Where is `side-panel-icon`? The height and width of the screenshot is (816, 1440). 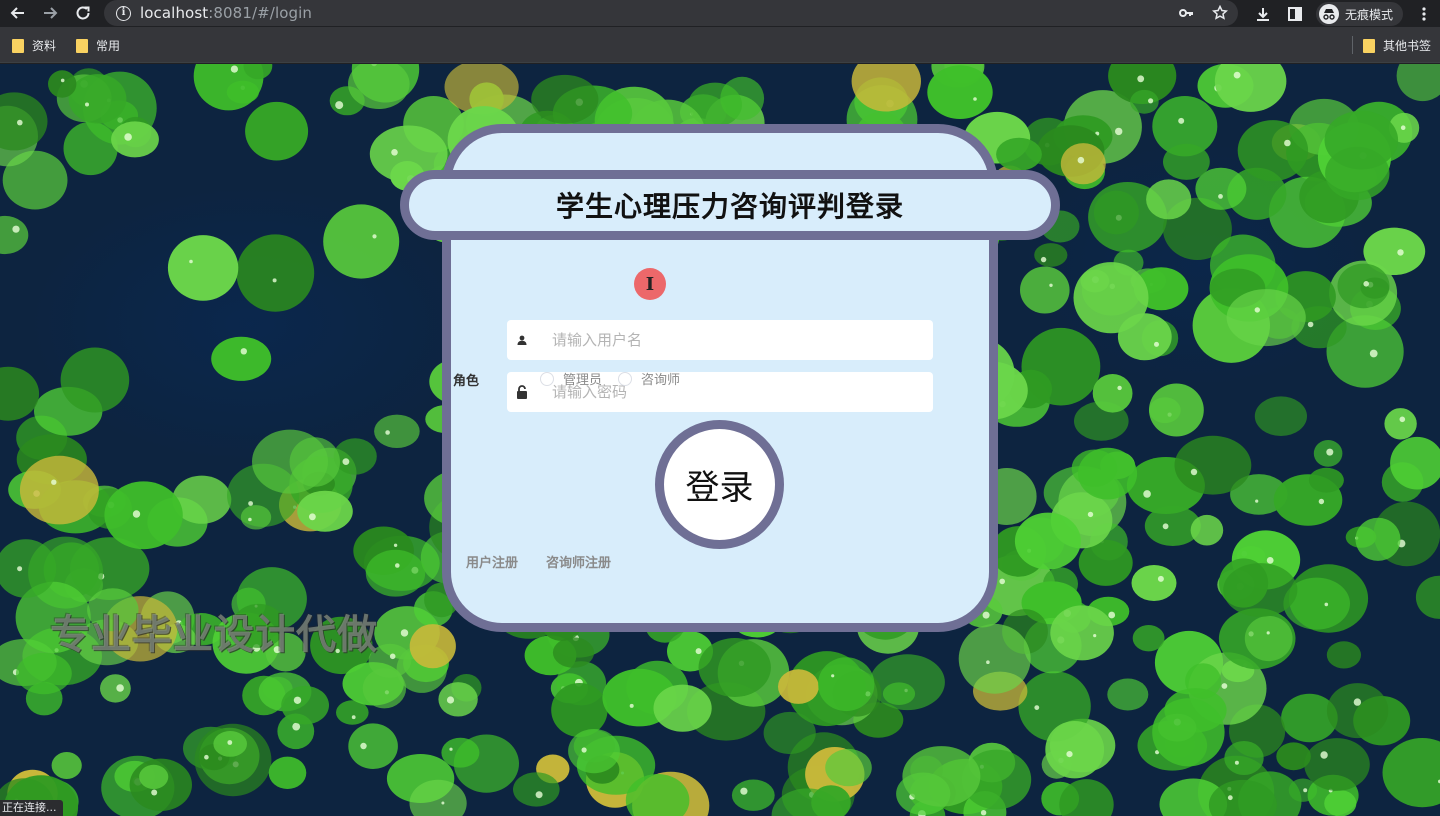 side-panel-icon is located at coordinates (1295, 14).